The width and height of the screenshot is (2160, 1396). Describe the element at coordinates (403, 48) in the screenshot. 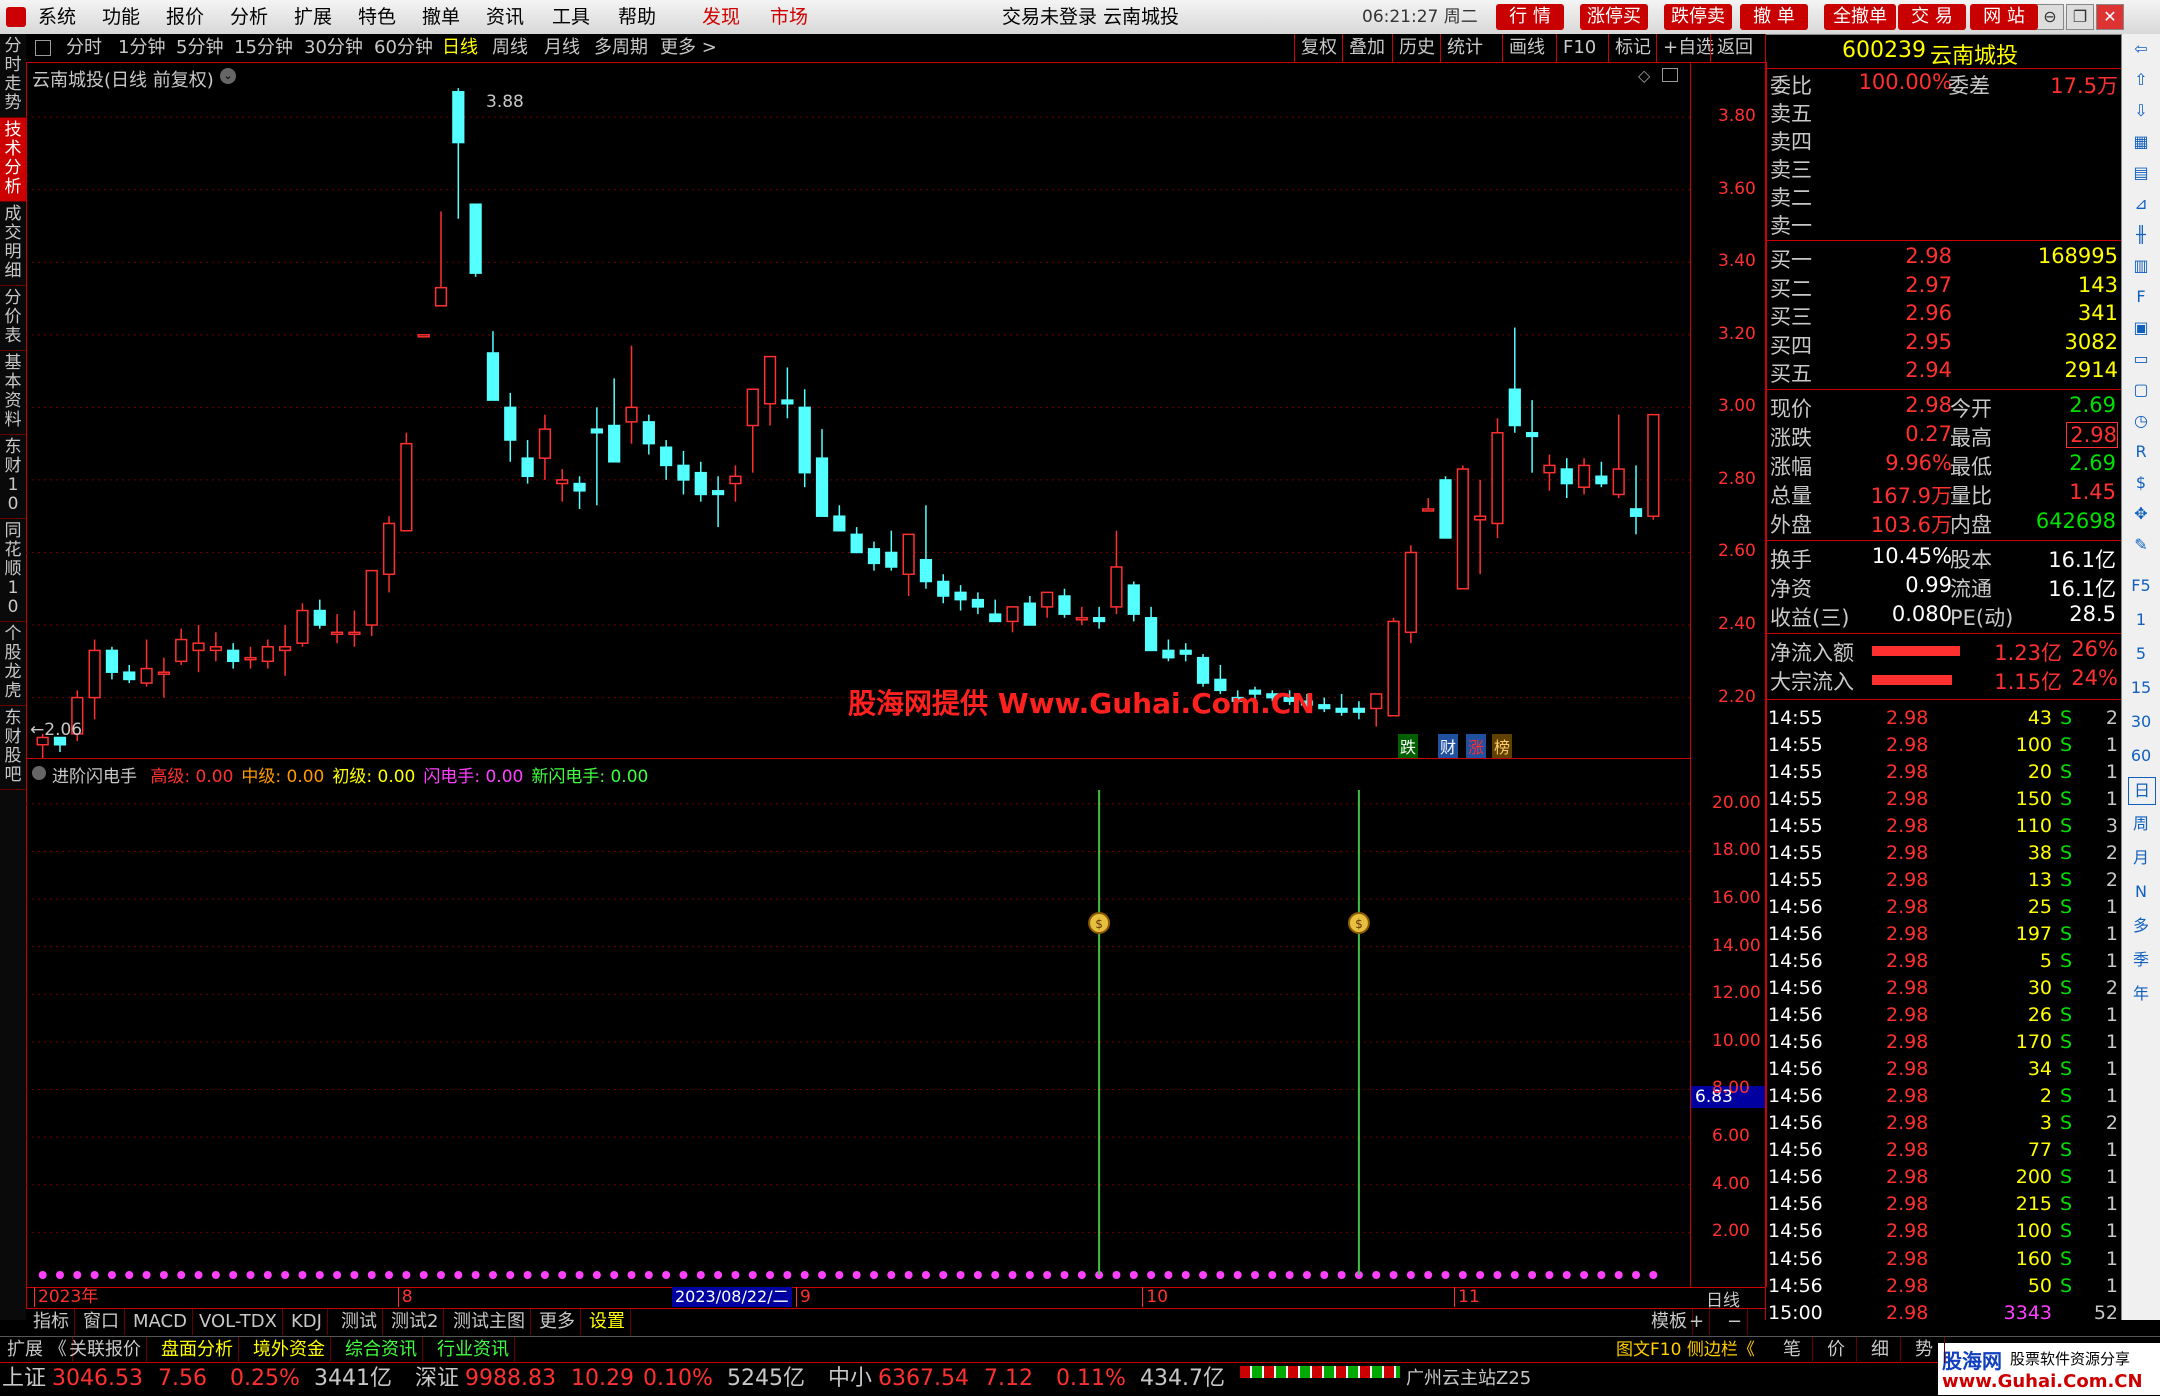

I see `period-tab-5: 60分钟` at that location.